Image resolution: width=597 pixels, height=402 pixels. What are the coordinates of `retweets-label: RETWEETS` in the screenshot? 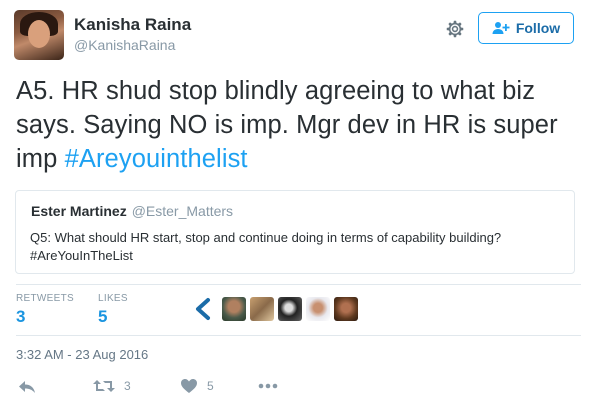 It's located at (45, 298).